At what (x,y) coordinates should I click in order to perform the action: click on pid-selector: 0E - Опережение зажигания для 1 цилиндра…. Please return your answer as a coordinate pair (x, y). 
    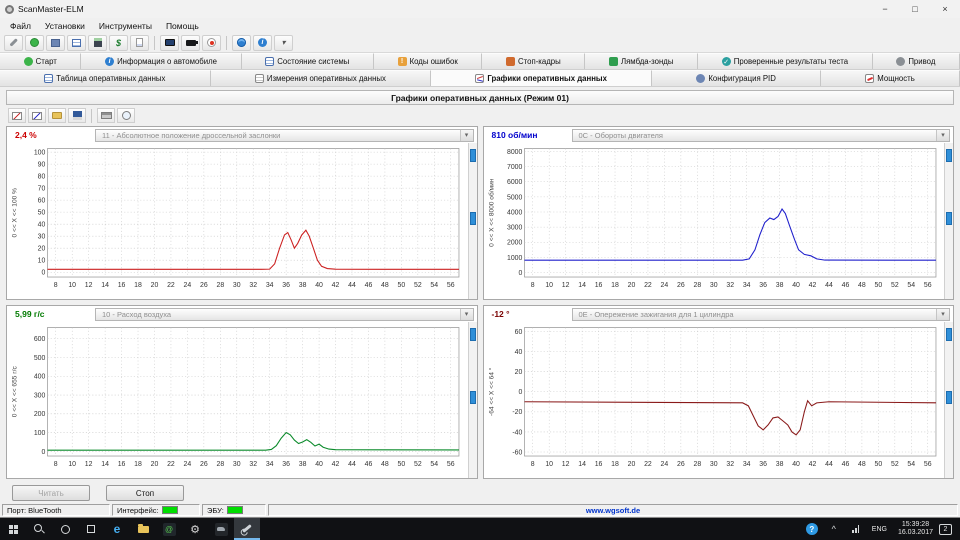
    Looking at the image, I should click on (760, 314).